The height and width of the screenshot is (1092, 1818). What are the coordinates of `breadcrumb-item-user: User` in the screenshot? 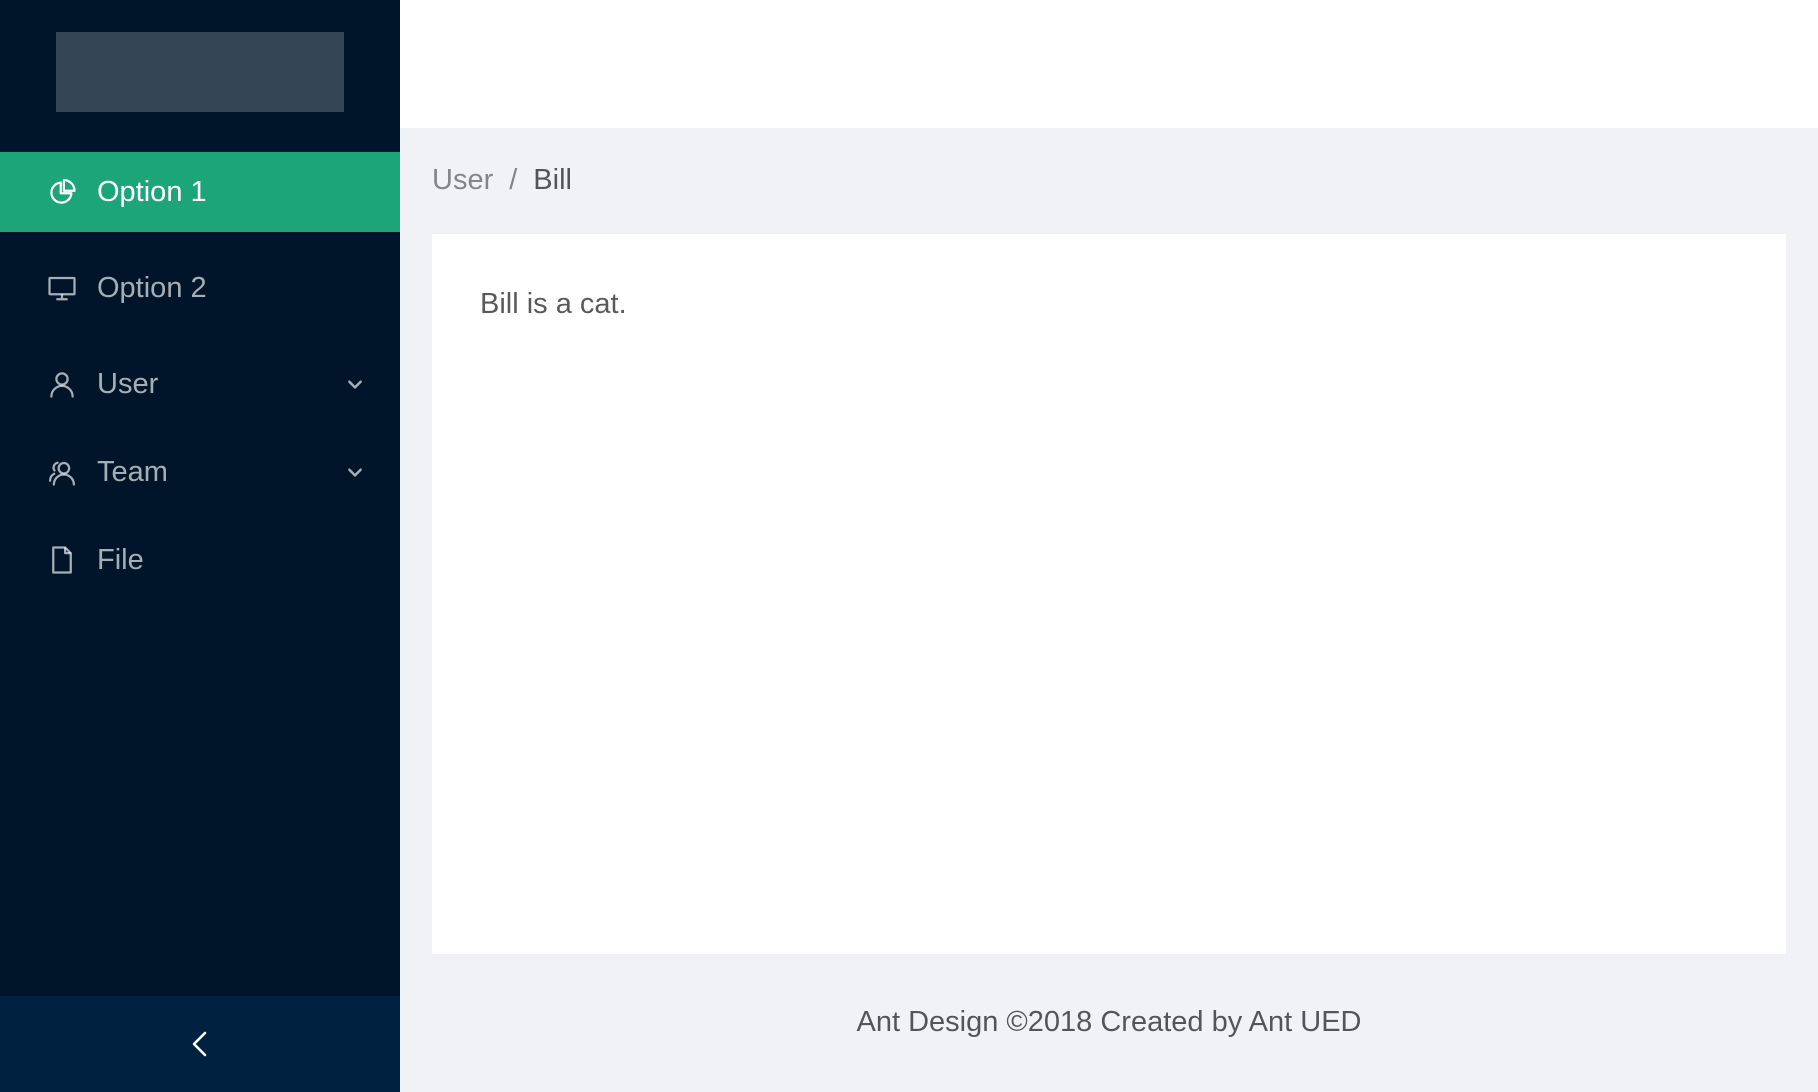 It's located at (462, 180).